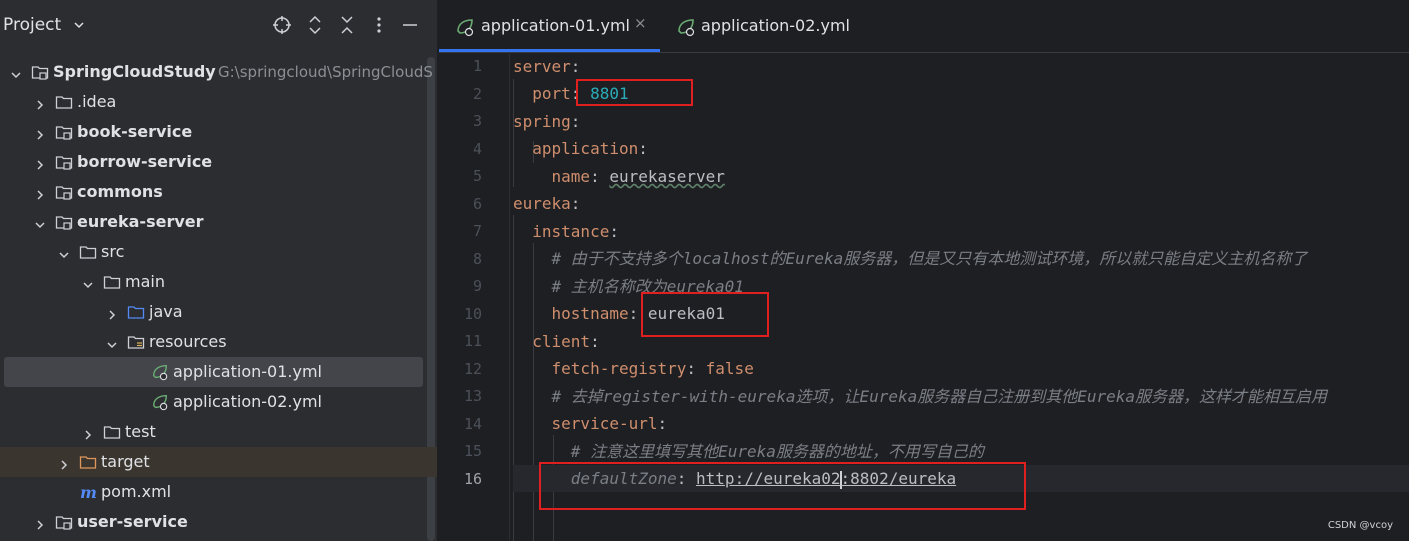  What do you see at coordinates (585, 148) in the screenshot?
I see `yaml-key: application` at bounding box center [585, 148].